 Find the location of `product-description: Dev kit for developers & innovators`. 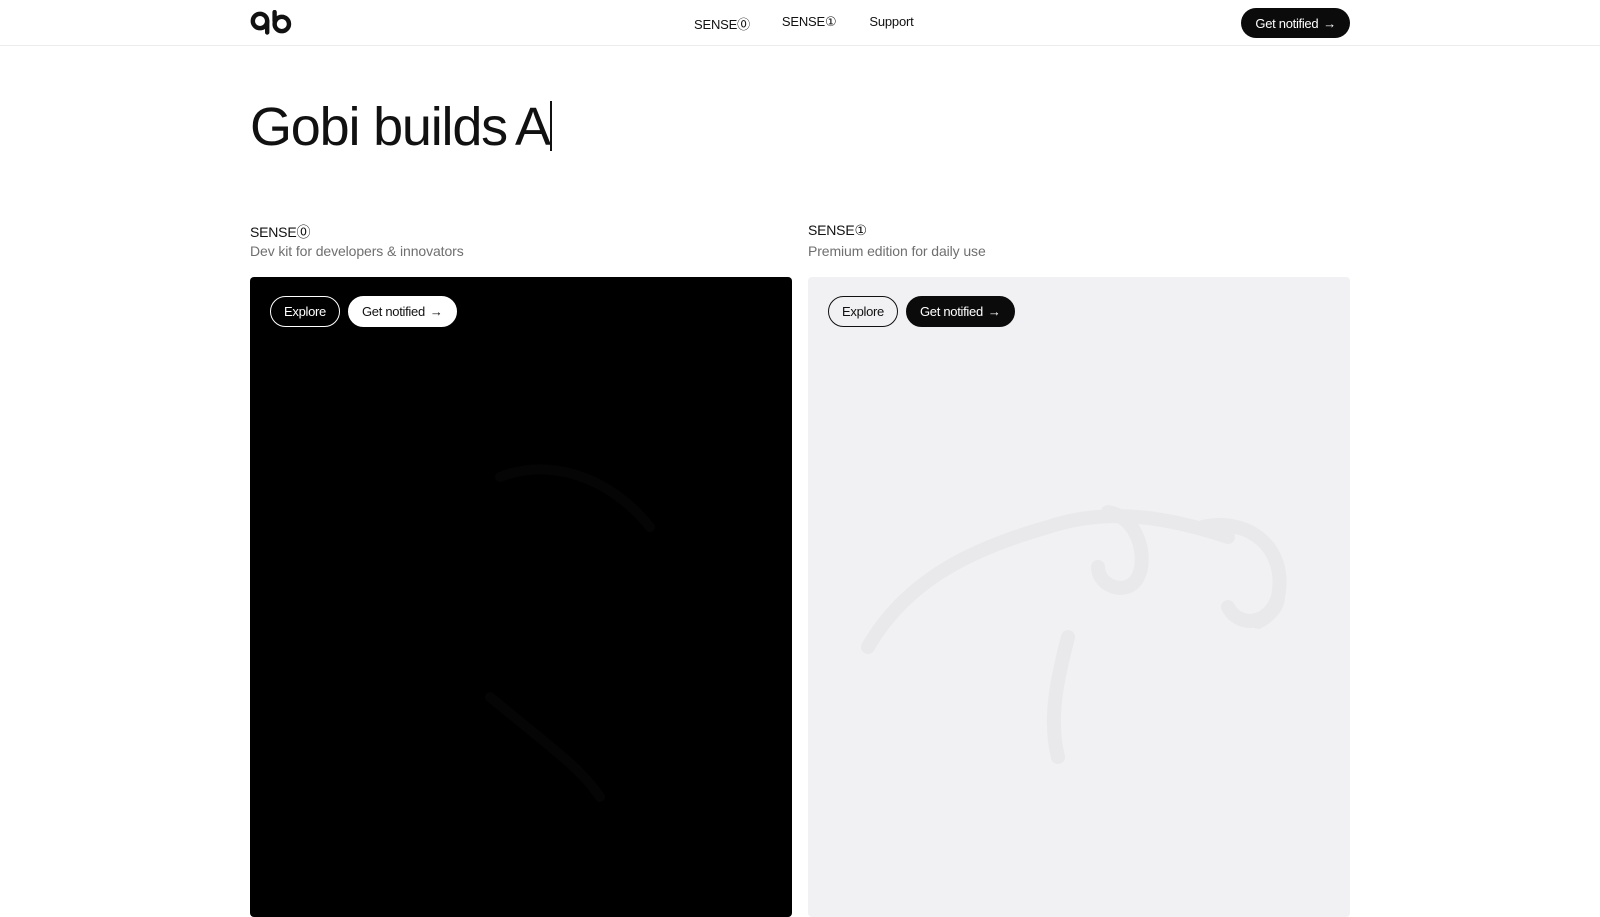

product-description: Dev kit for developers & innovators is located at coordinates (357, 251).